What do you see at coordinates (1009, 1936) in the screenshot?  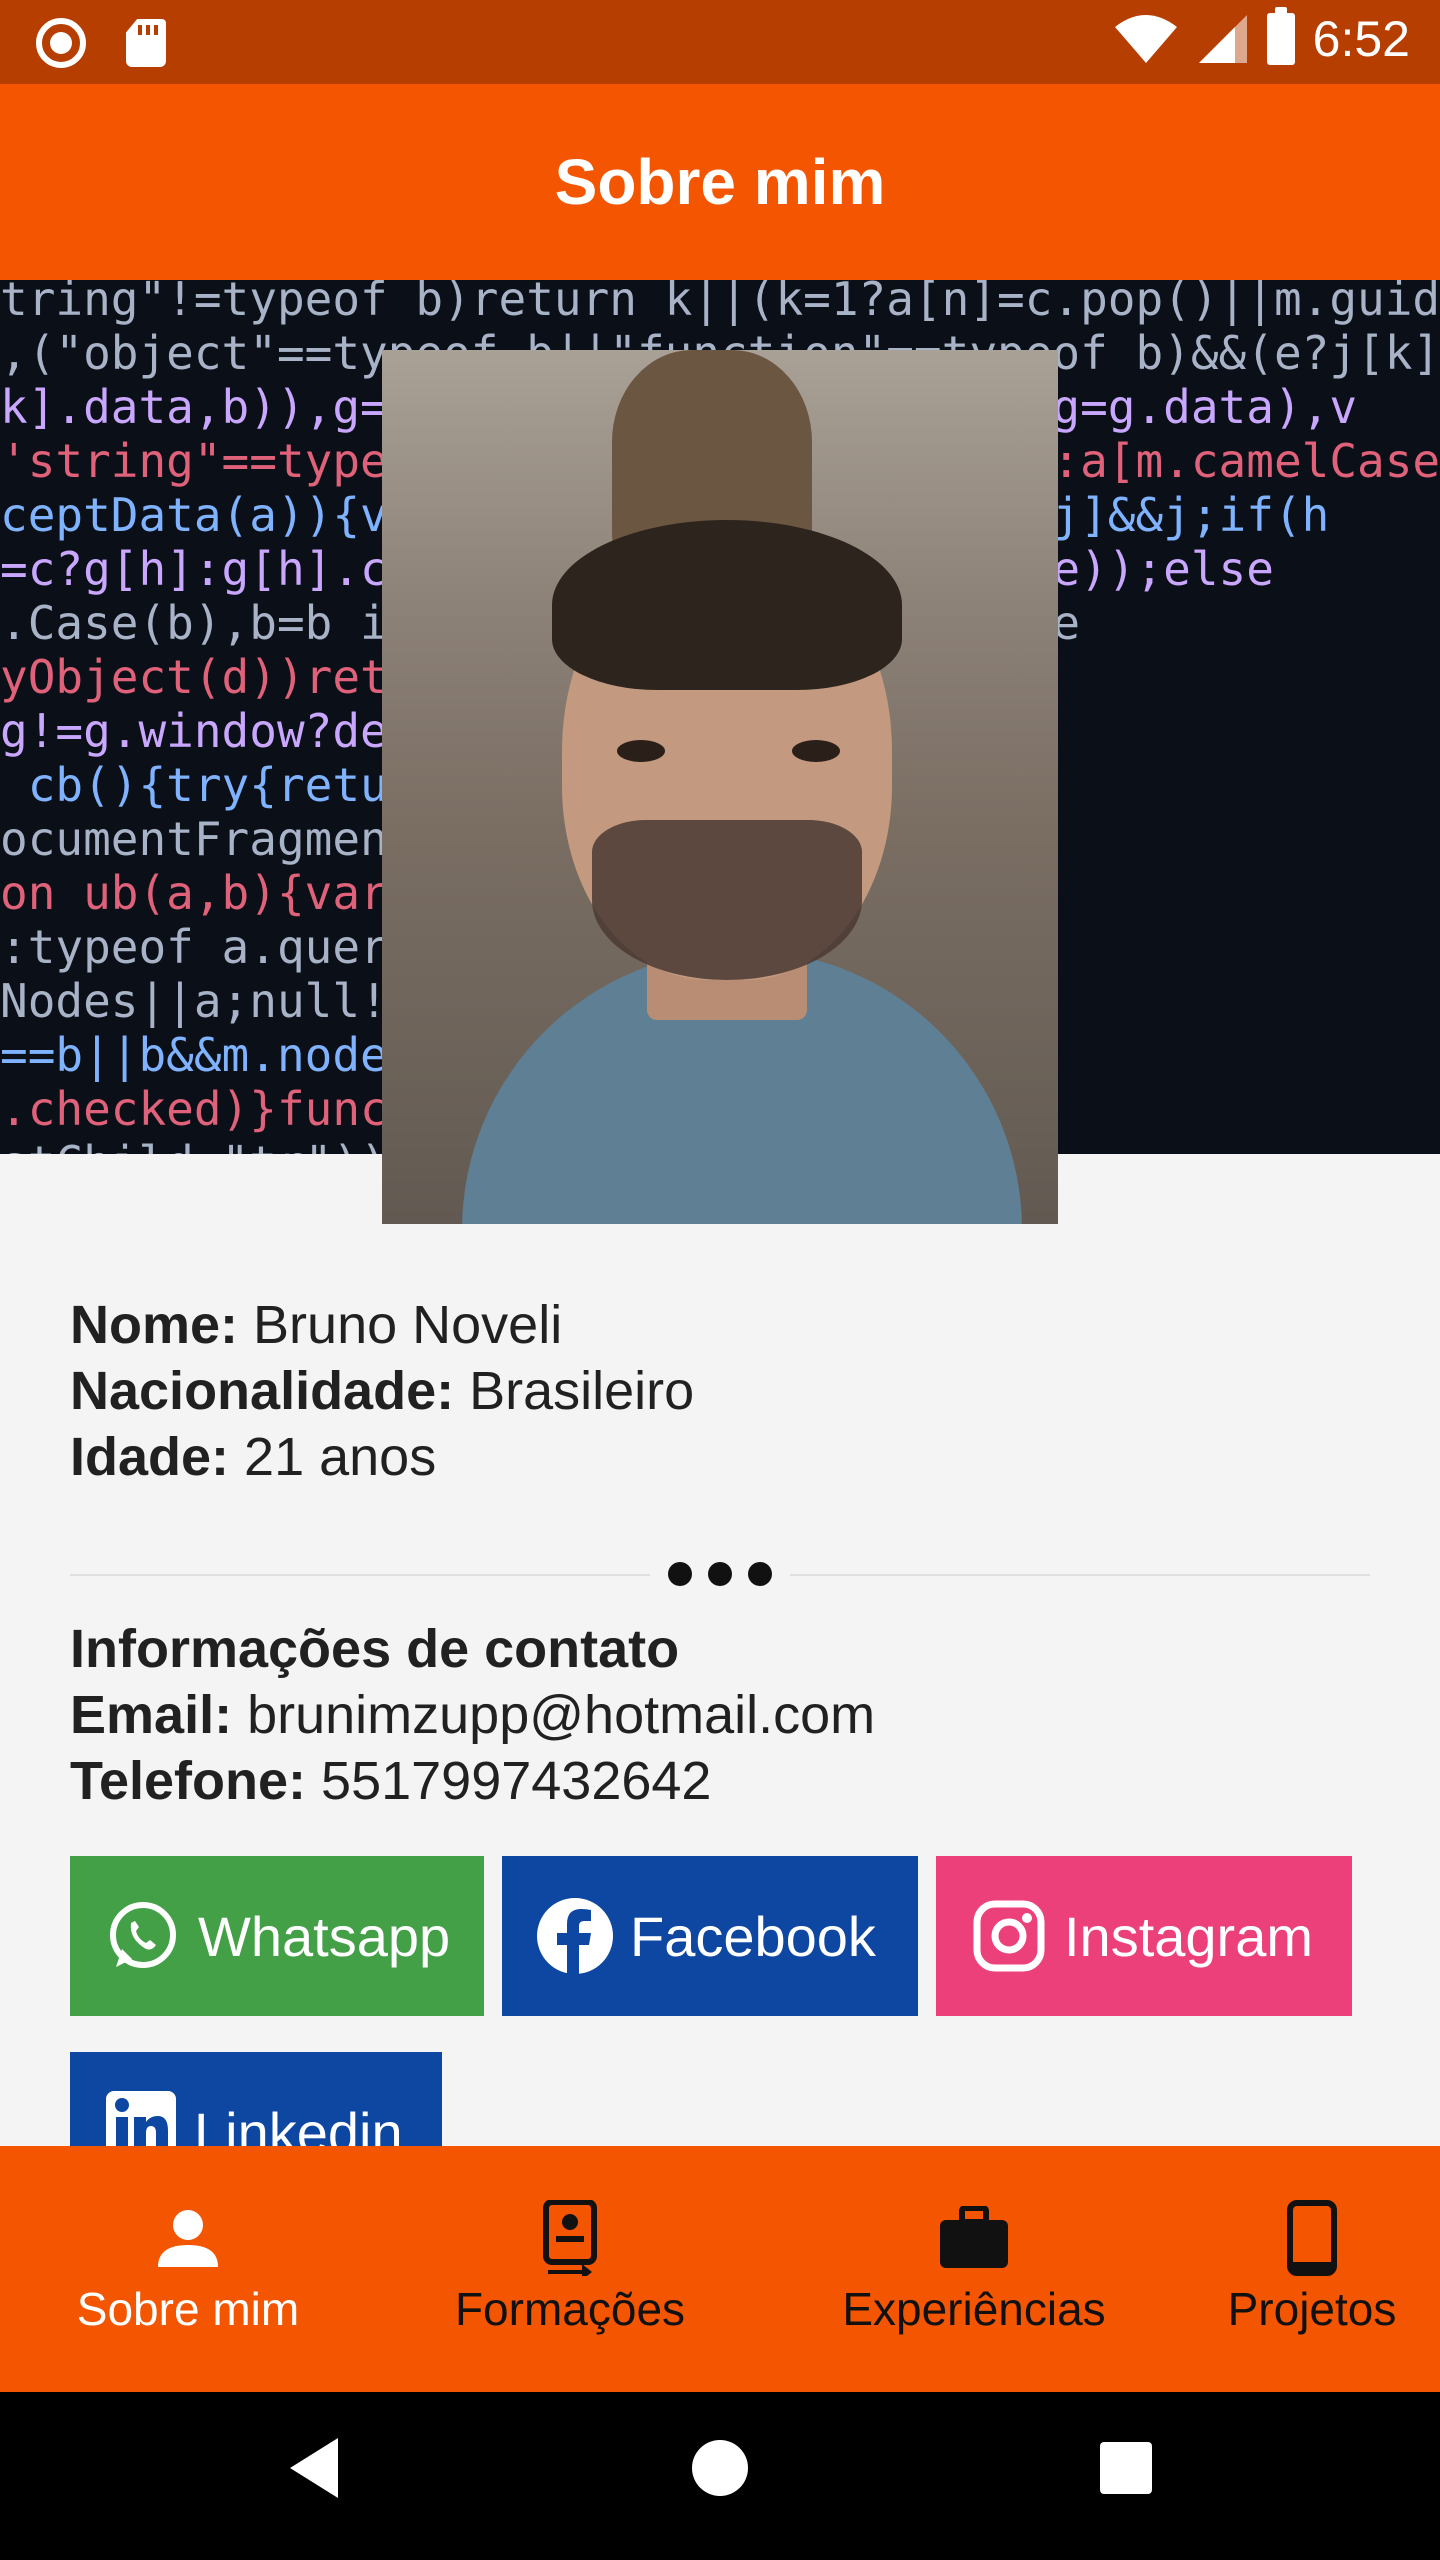 I see `instagram-icon` at bounding box center [1009, 1936].